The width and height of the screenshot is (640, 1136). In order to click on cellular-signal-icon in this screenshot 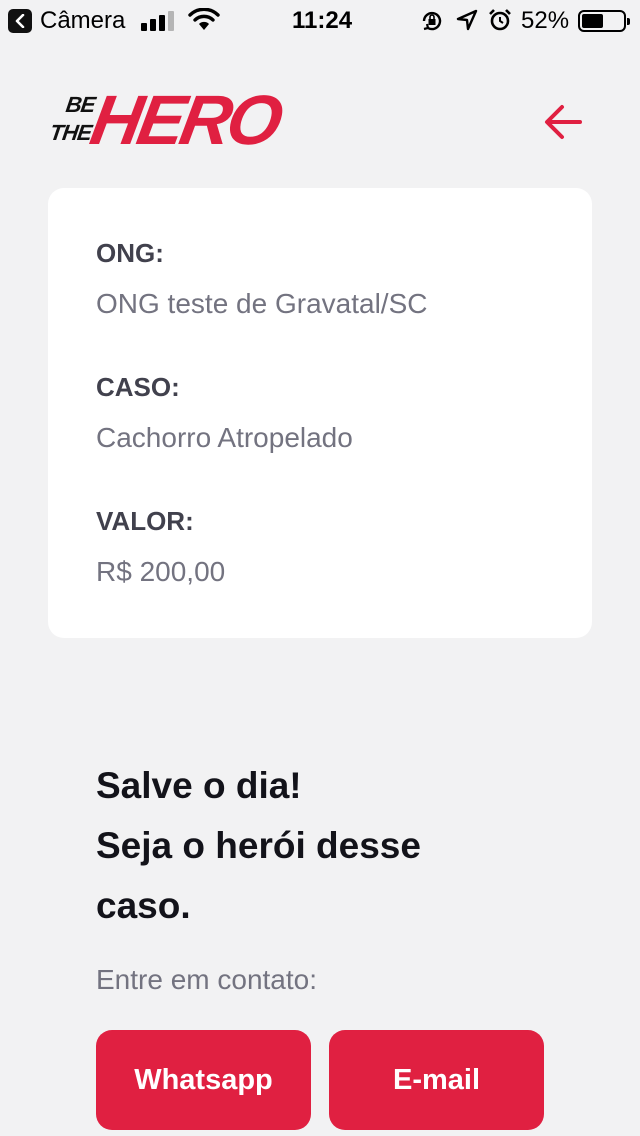, I will do `click(159, 21)`.